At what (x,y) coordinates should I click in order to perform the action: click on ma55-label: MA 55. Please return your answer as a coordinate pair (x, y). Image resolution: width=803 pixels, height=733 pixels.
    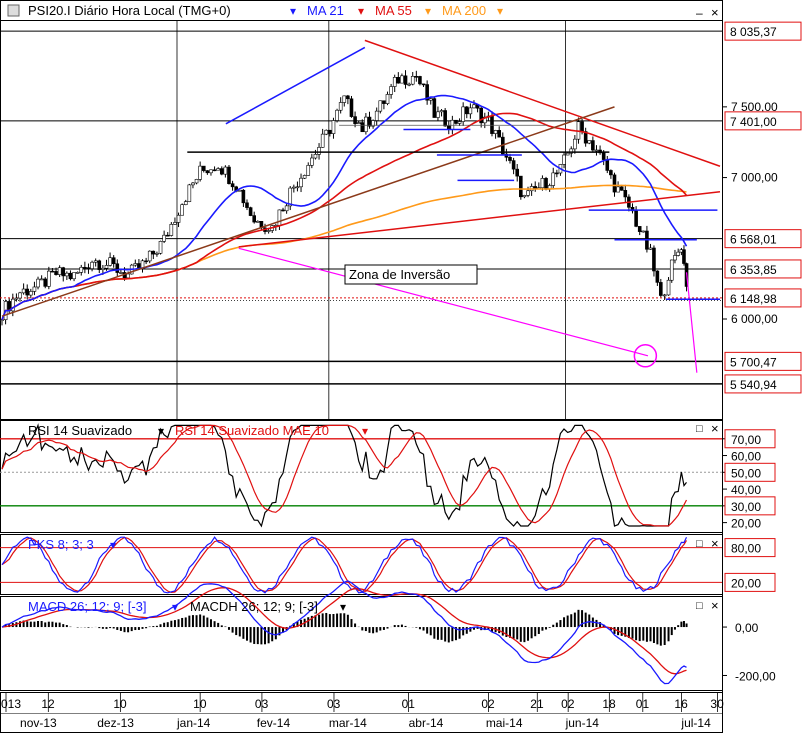
    Looking at the image, I should click on (393, 10).